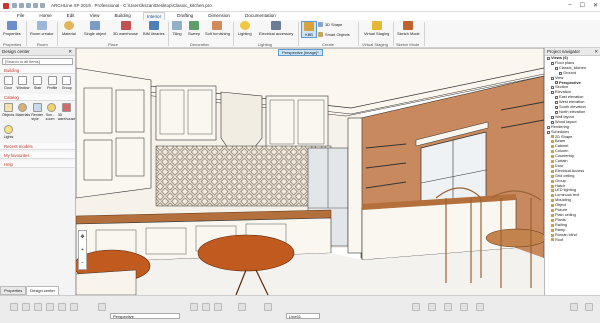 This screenshot has height=323, width=600. I want to click on tab-edit: Edit, so click(71, 16).